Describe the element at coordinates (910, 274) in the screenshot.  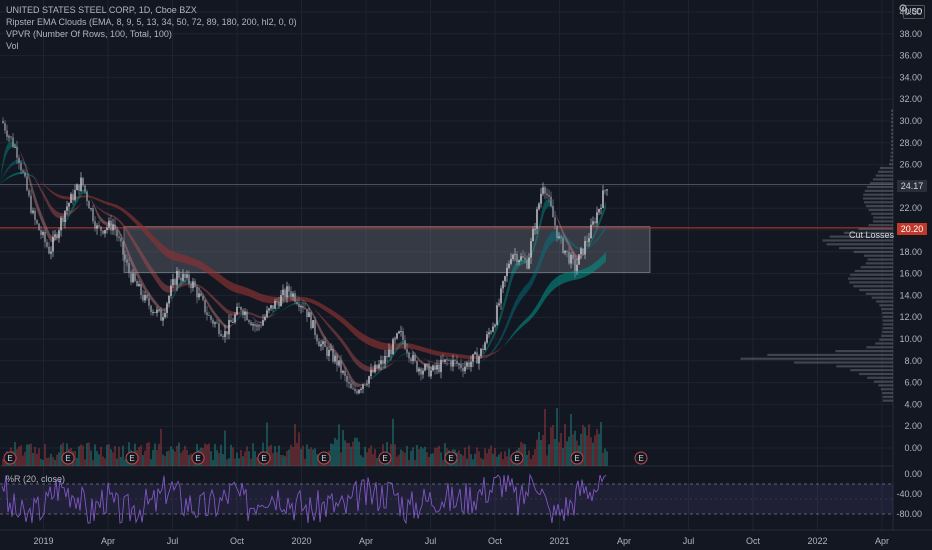
I see `price-tick-label: 16.00` at that location.